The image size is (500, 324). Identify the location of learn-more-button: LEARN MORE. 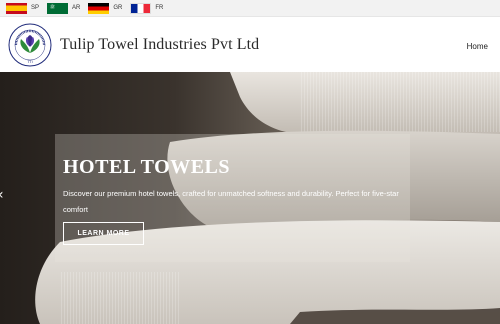
(103, 233).